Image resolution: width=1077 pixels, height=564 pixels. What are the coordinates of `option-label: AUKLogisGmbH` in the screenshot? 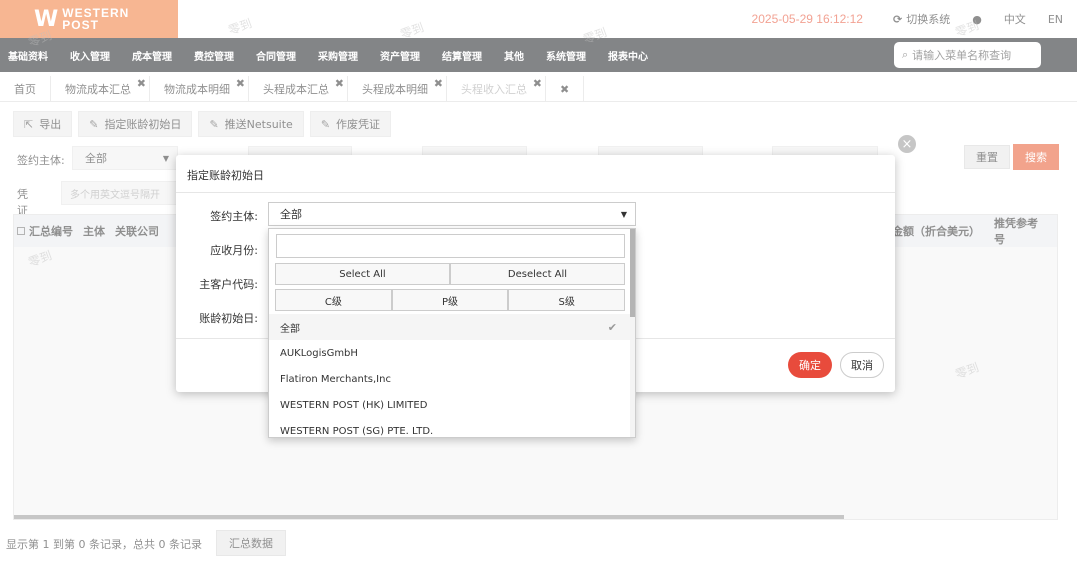 It's located at (319, 353).